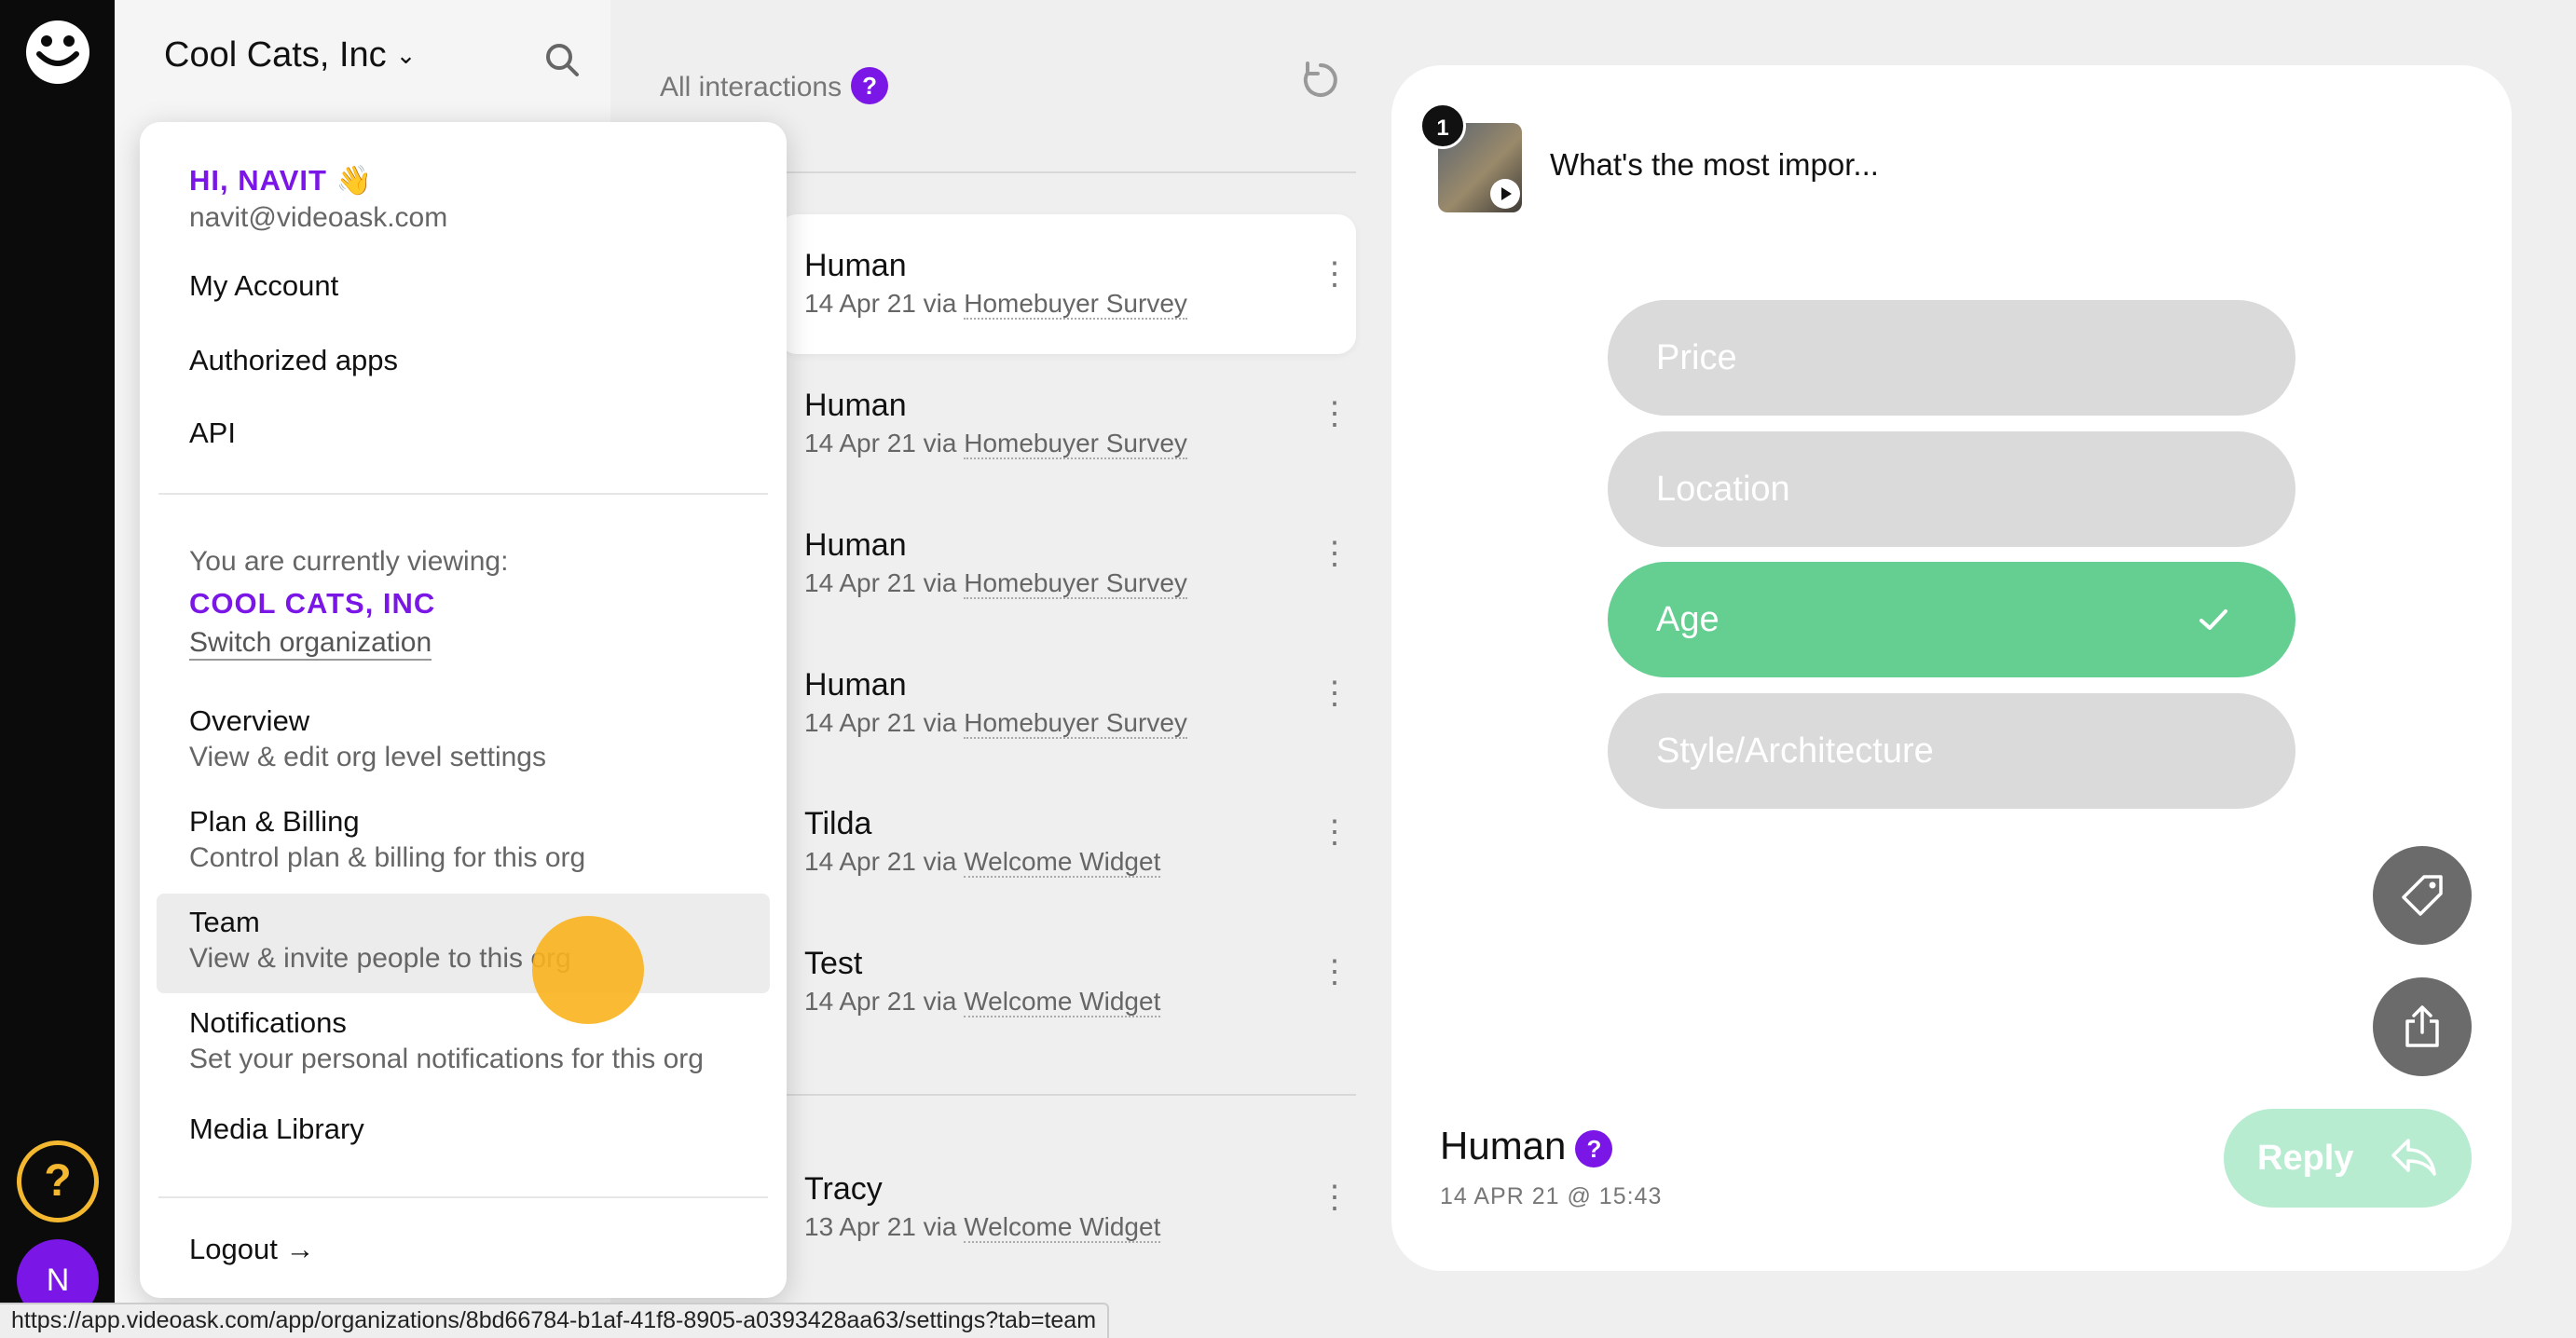  What do you see at coordinates (387, 857) in the screenshot?
I see `menu-item-plan-billing-desc: Control plan & billing for this org` at bounding box center [387, 857].